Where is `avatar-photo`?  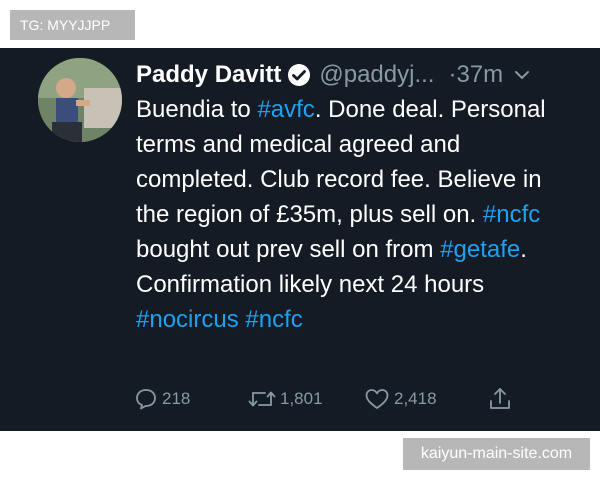 avatar-photo is located at coordinates (80, 100).